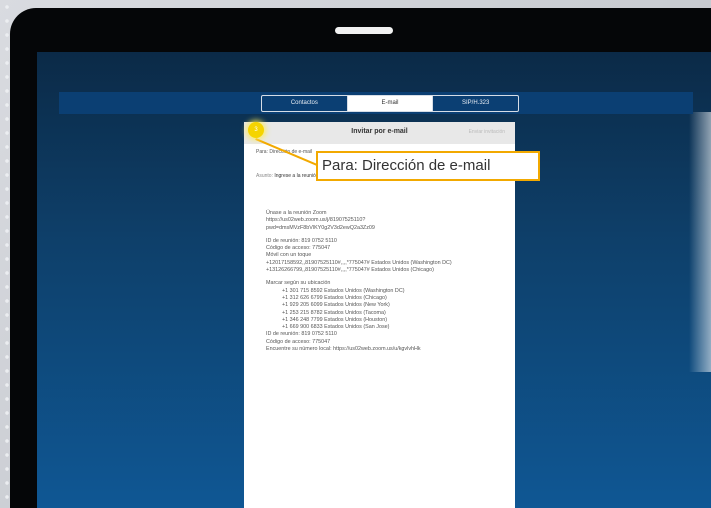  I want to click on message-link: https://us02web.zoom.us/j/81907525110?, so click(316, 220).